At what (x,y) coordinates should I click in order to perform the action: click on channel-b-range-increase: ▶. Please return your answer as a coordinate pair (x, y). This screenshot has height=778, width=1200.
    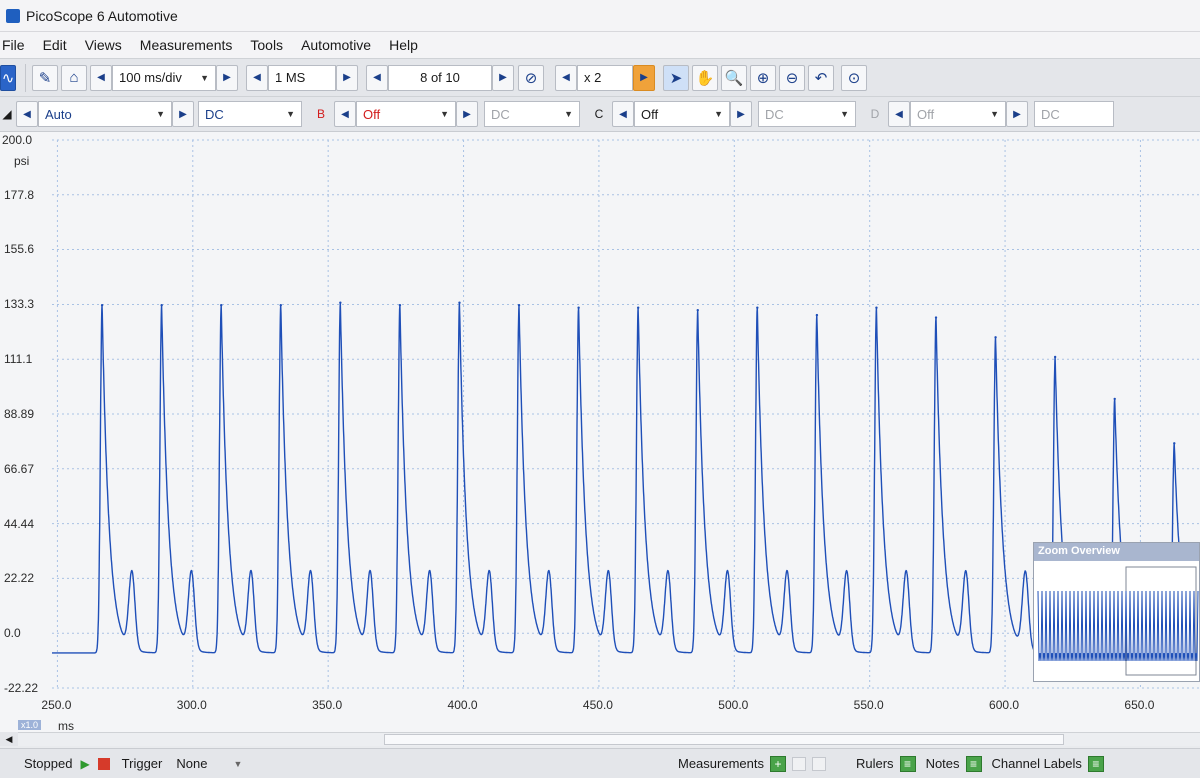
    Looking at the image, I should click on (467, 114).